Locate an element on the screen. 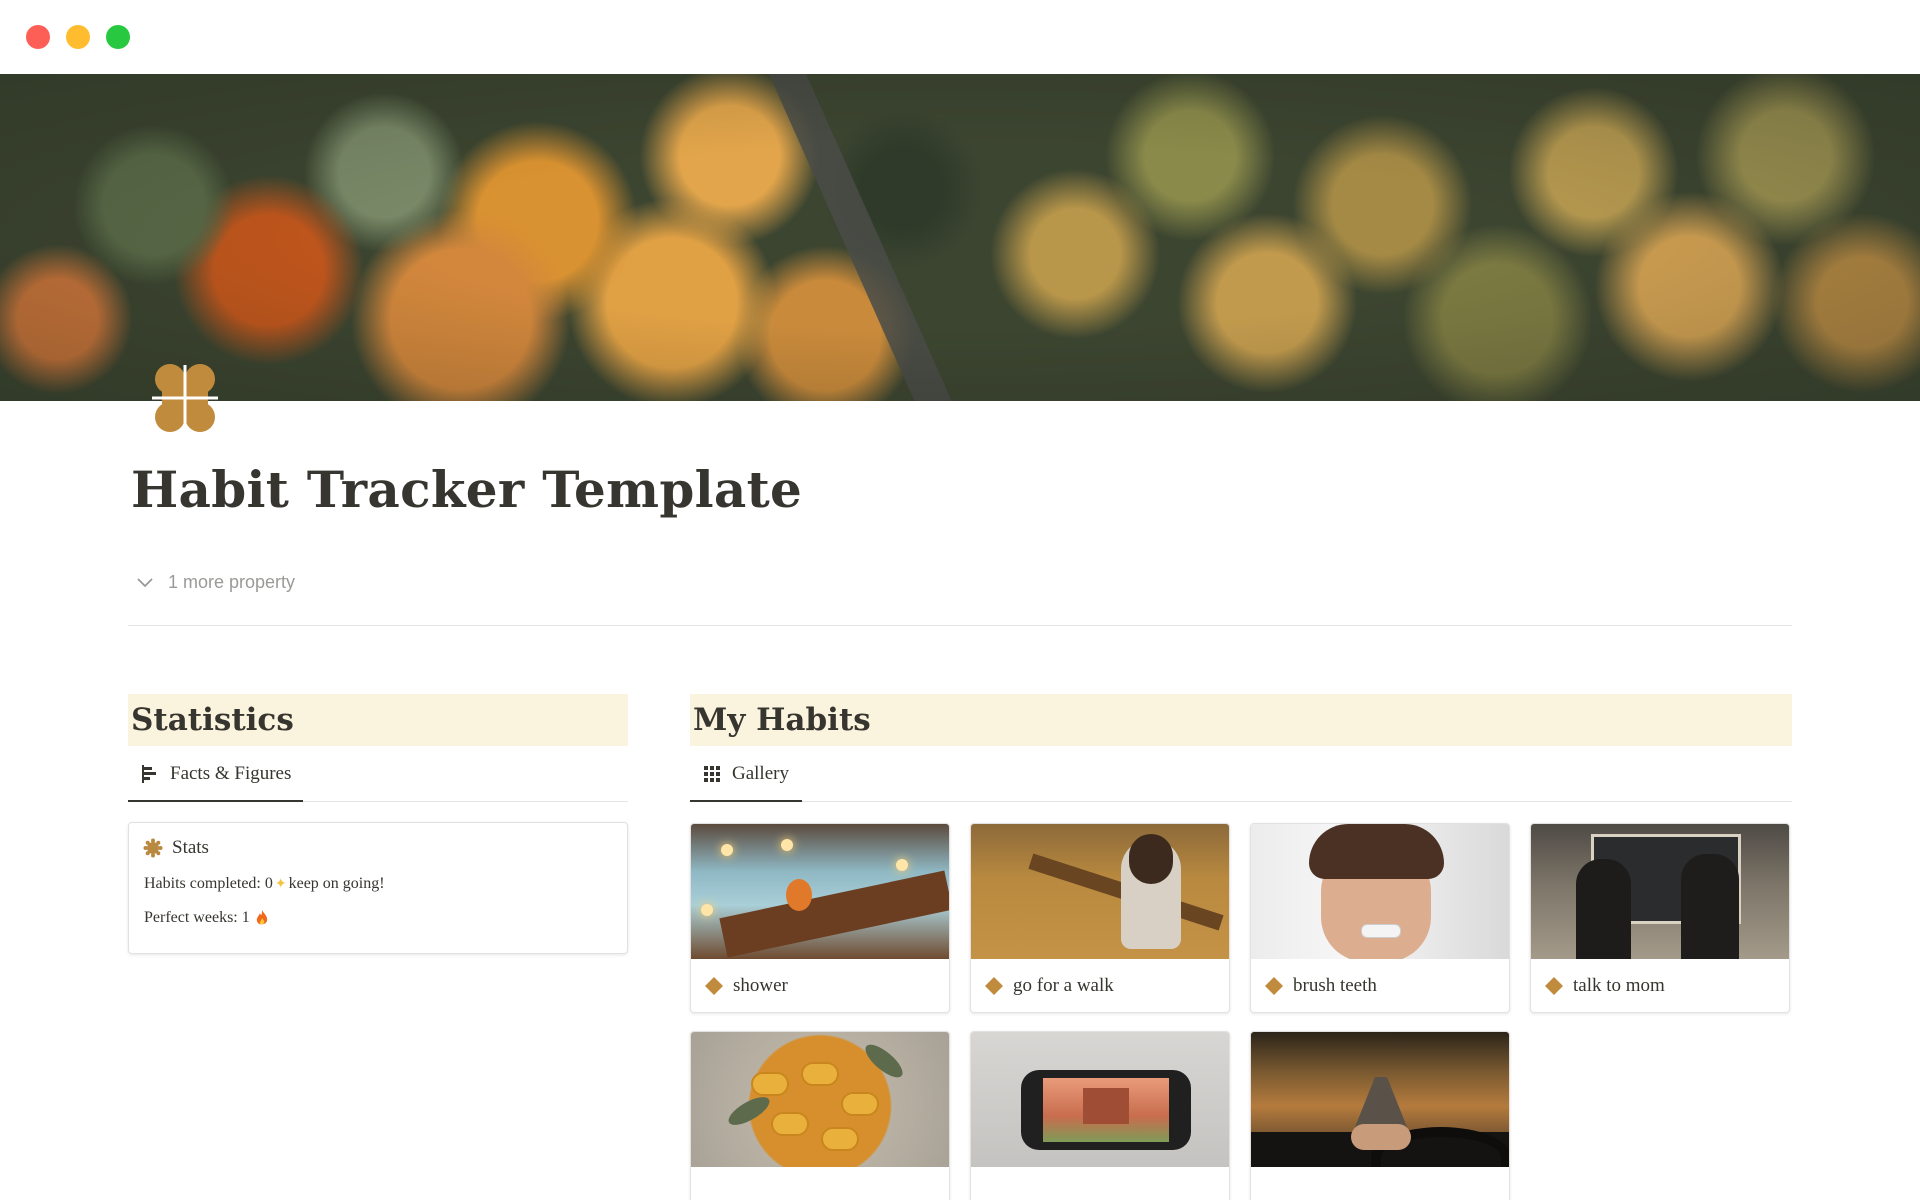  stats-card-title-label: Stats is located at coordinates (190, 847).